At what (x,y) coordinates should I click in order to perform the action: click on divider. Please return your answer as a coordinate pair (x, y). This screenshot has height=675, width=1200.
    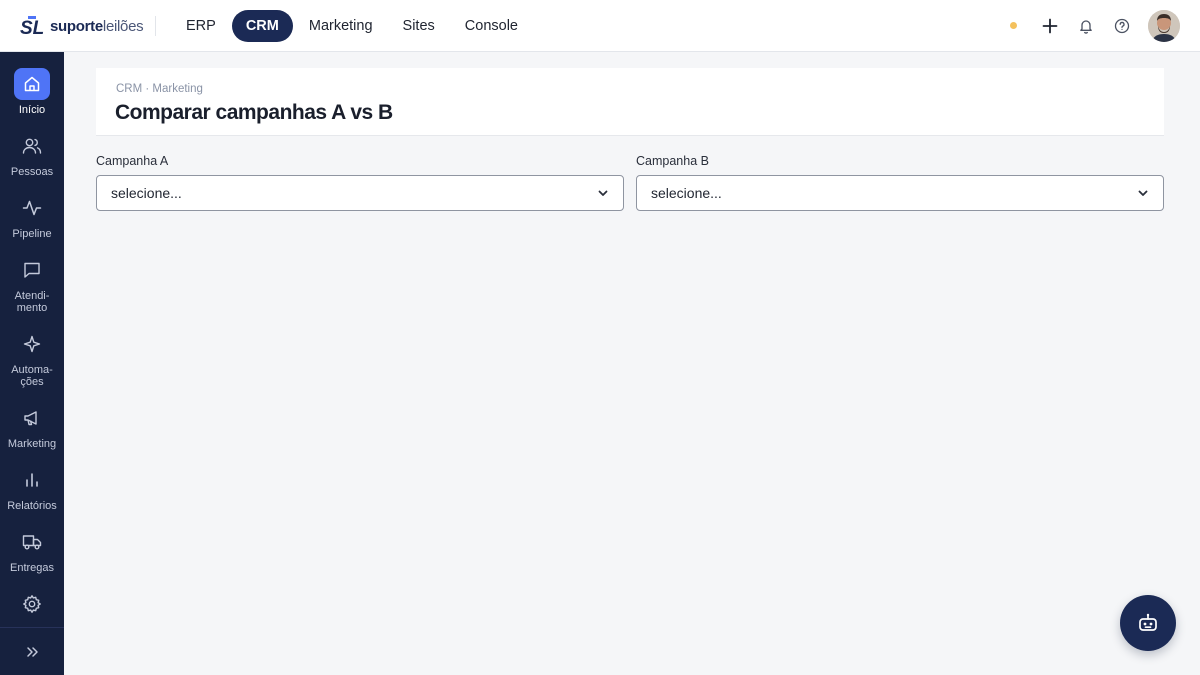
    Looking at the image, I should click on (155, 26).